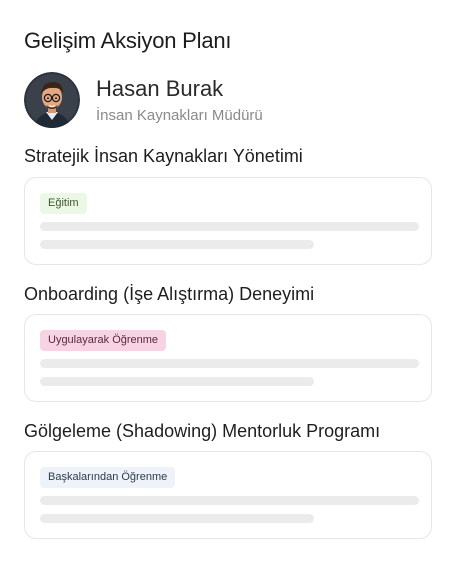 The width and height of the screenshot is (457, 563). What do you see at coordinates (202, 431) in the screenshot?
I see `action-item-title: Gölgeleme (Shadowing) Mentorluk Programı` at bounding box center [202, 431].